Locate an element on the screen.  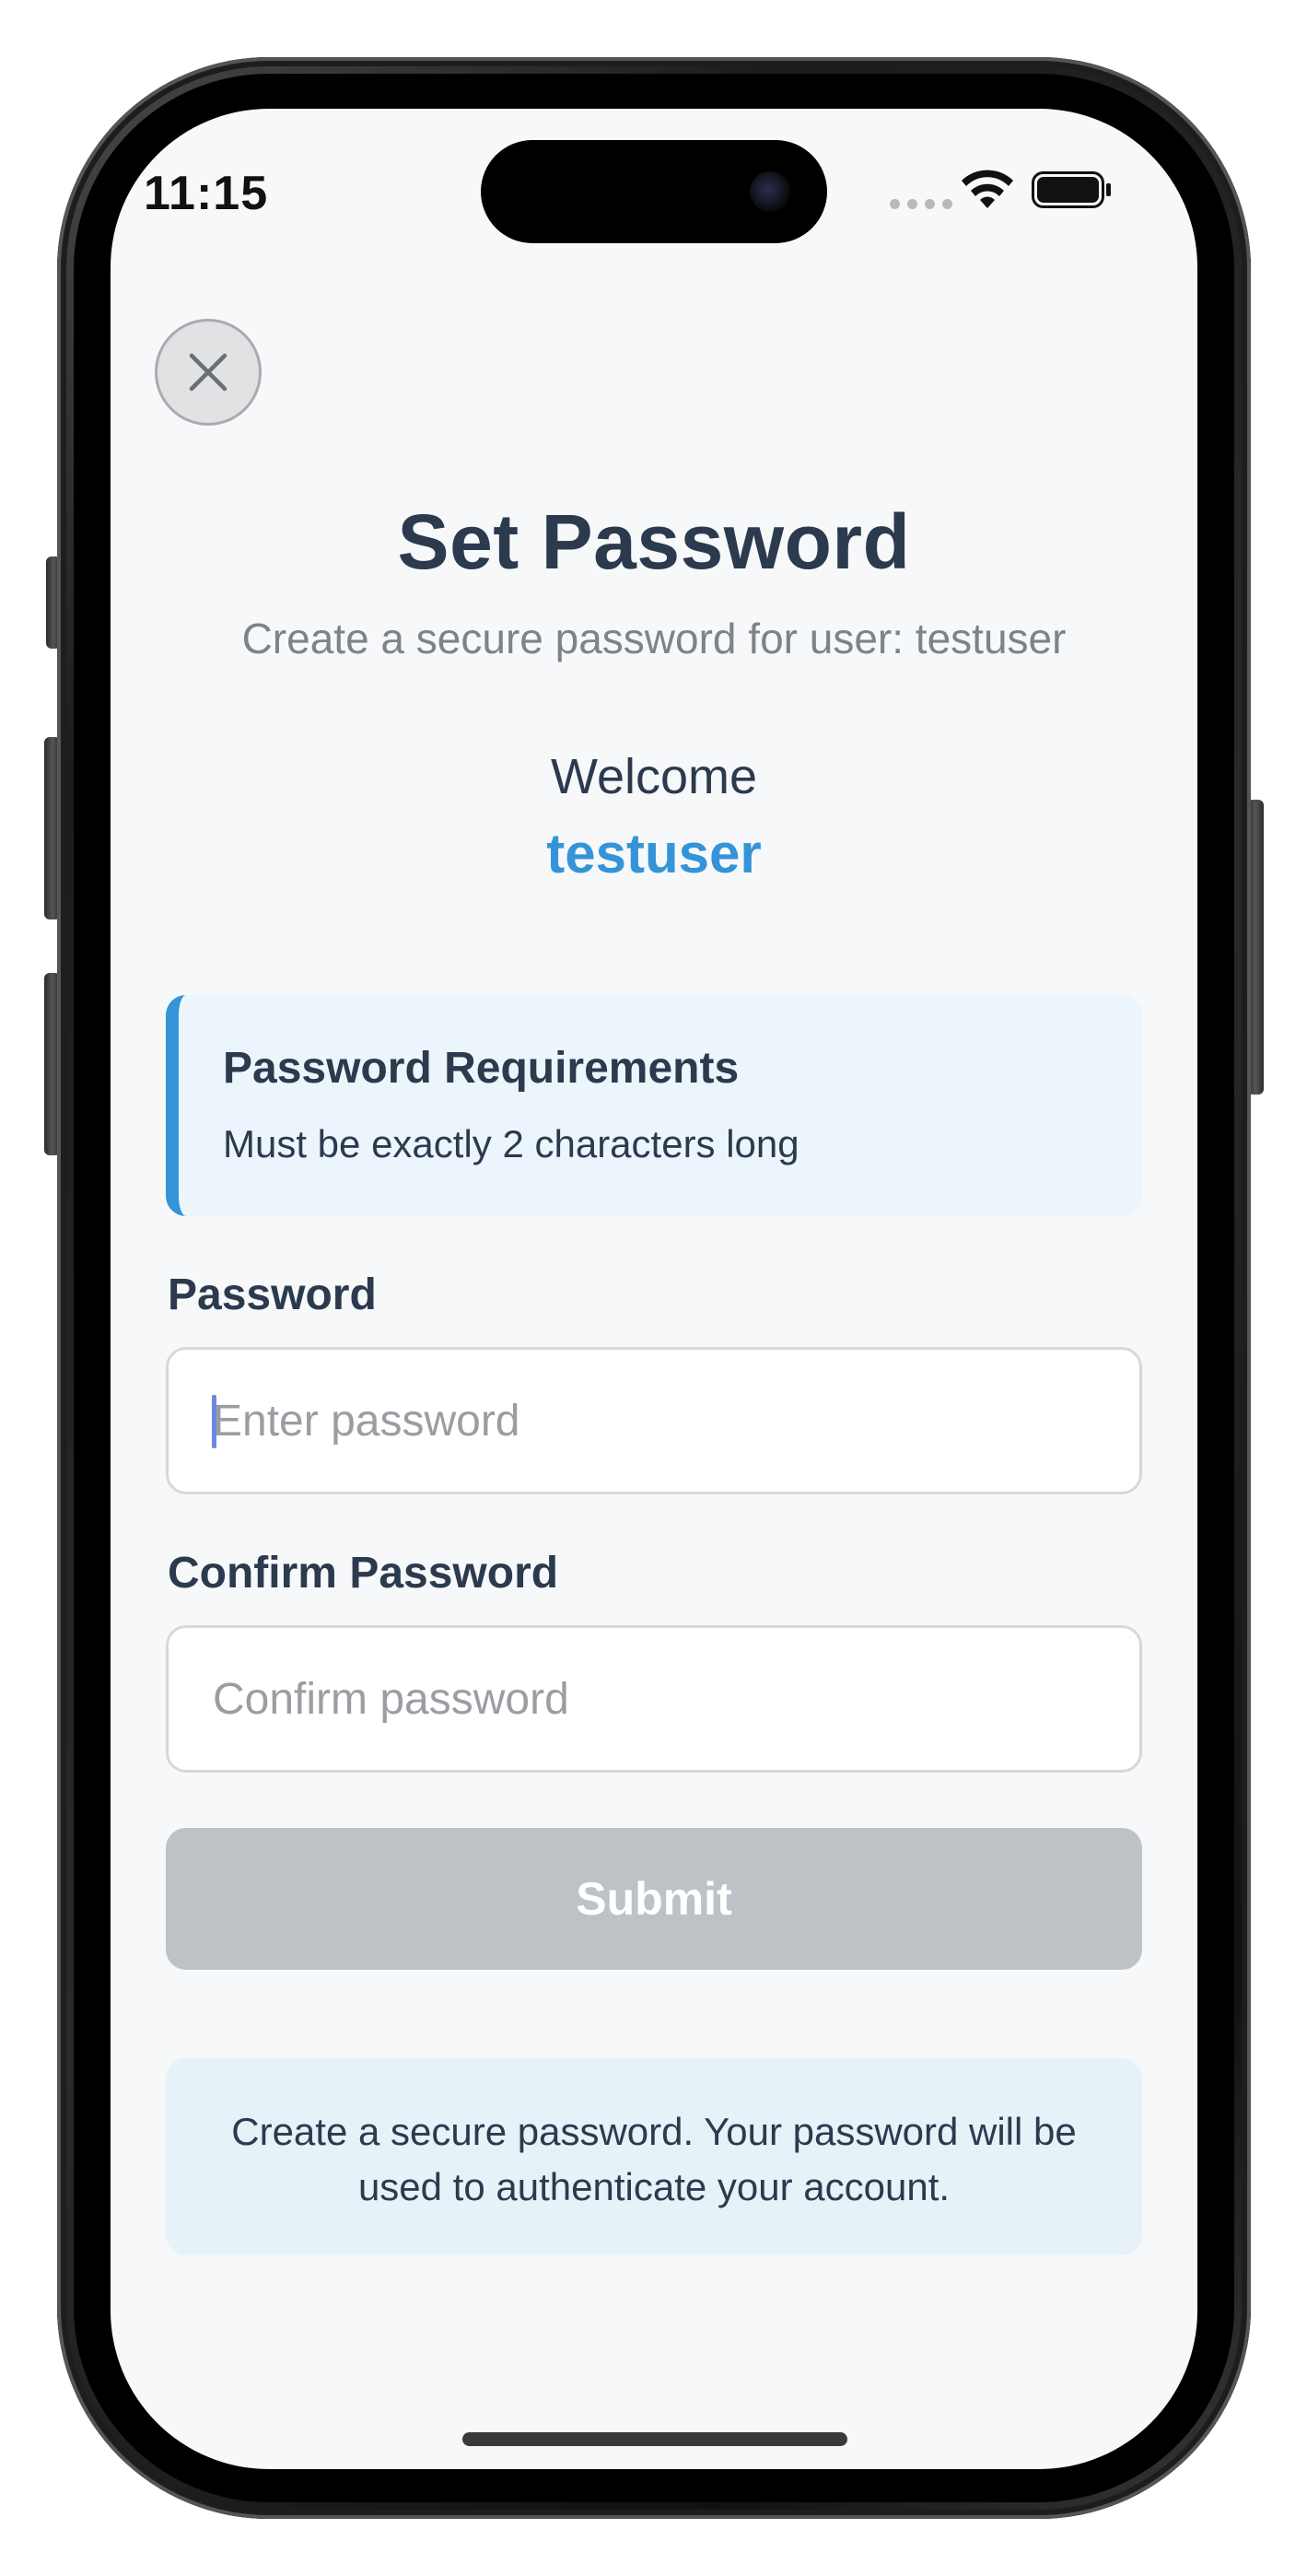
welcome-username: testuser is located at coordinates (654, 853).